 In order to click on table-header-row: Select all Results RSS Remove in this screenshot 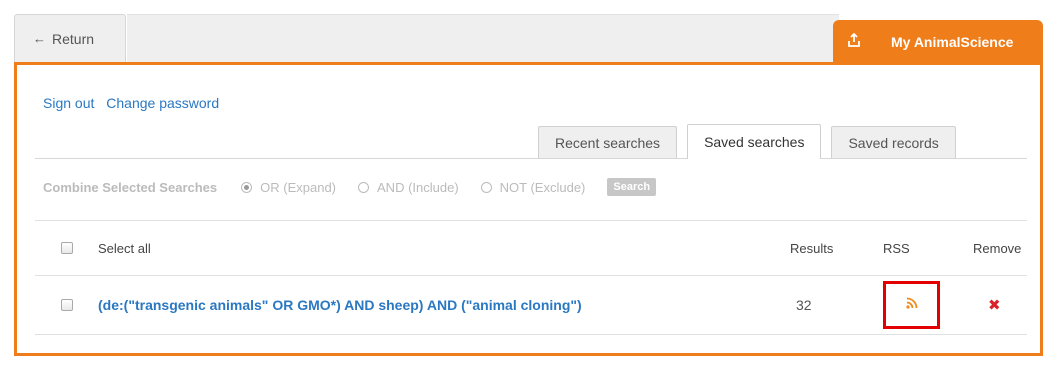, I will do `click(531, 247)`.